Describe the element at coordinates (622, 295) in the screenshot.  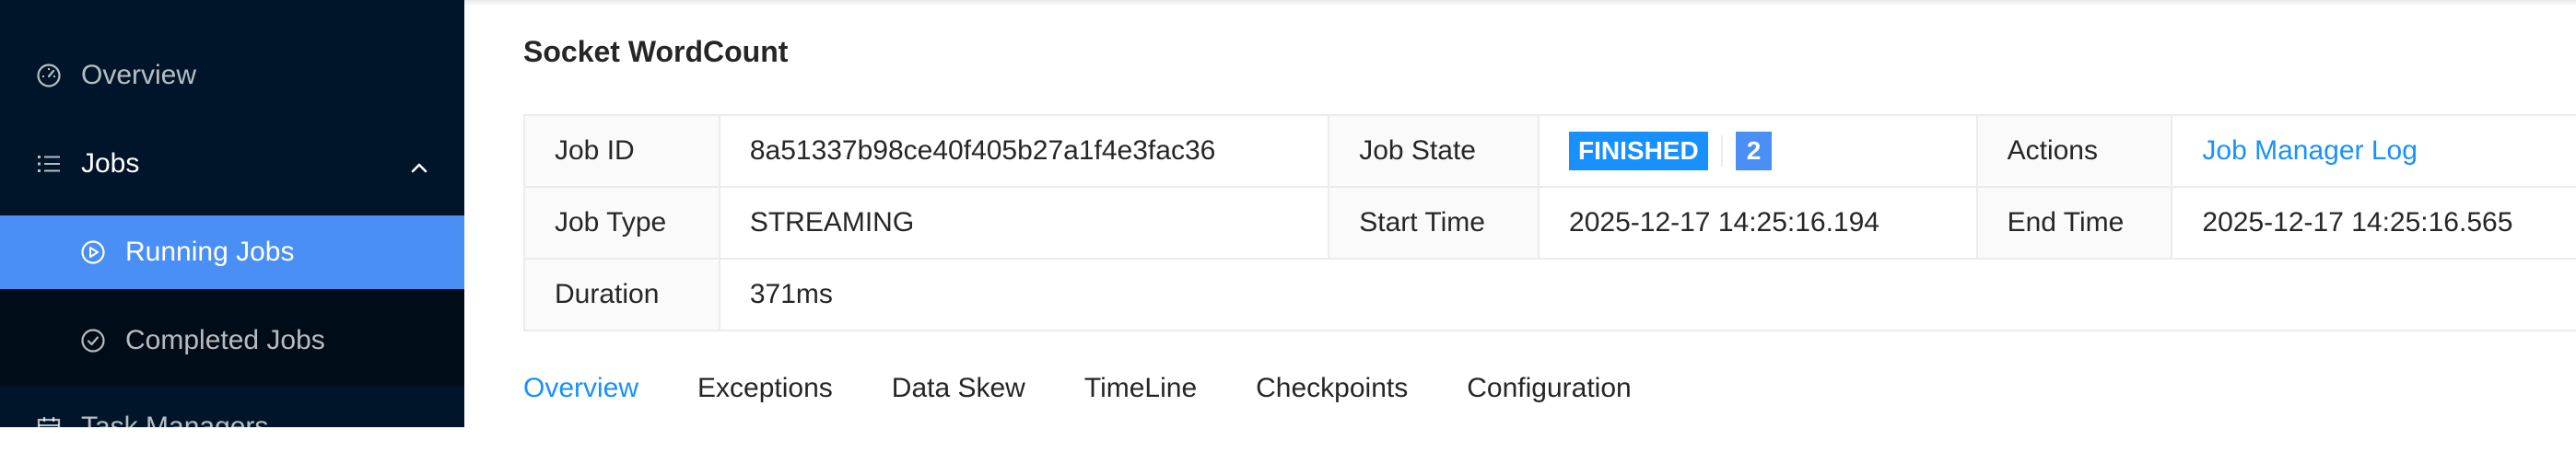
I see `duration-label: Duration` at that location.